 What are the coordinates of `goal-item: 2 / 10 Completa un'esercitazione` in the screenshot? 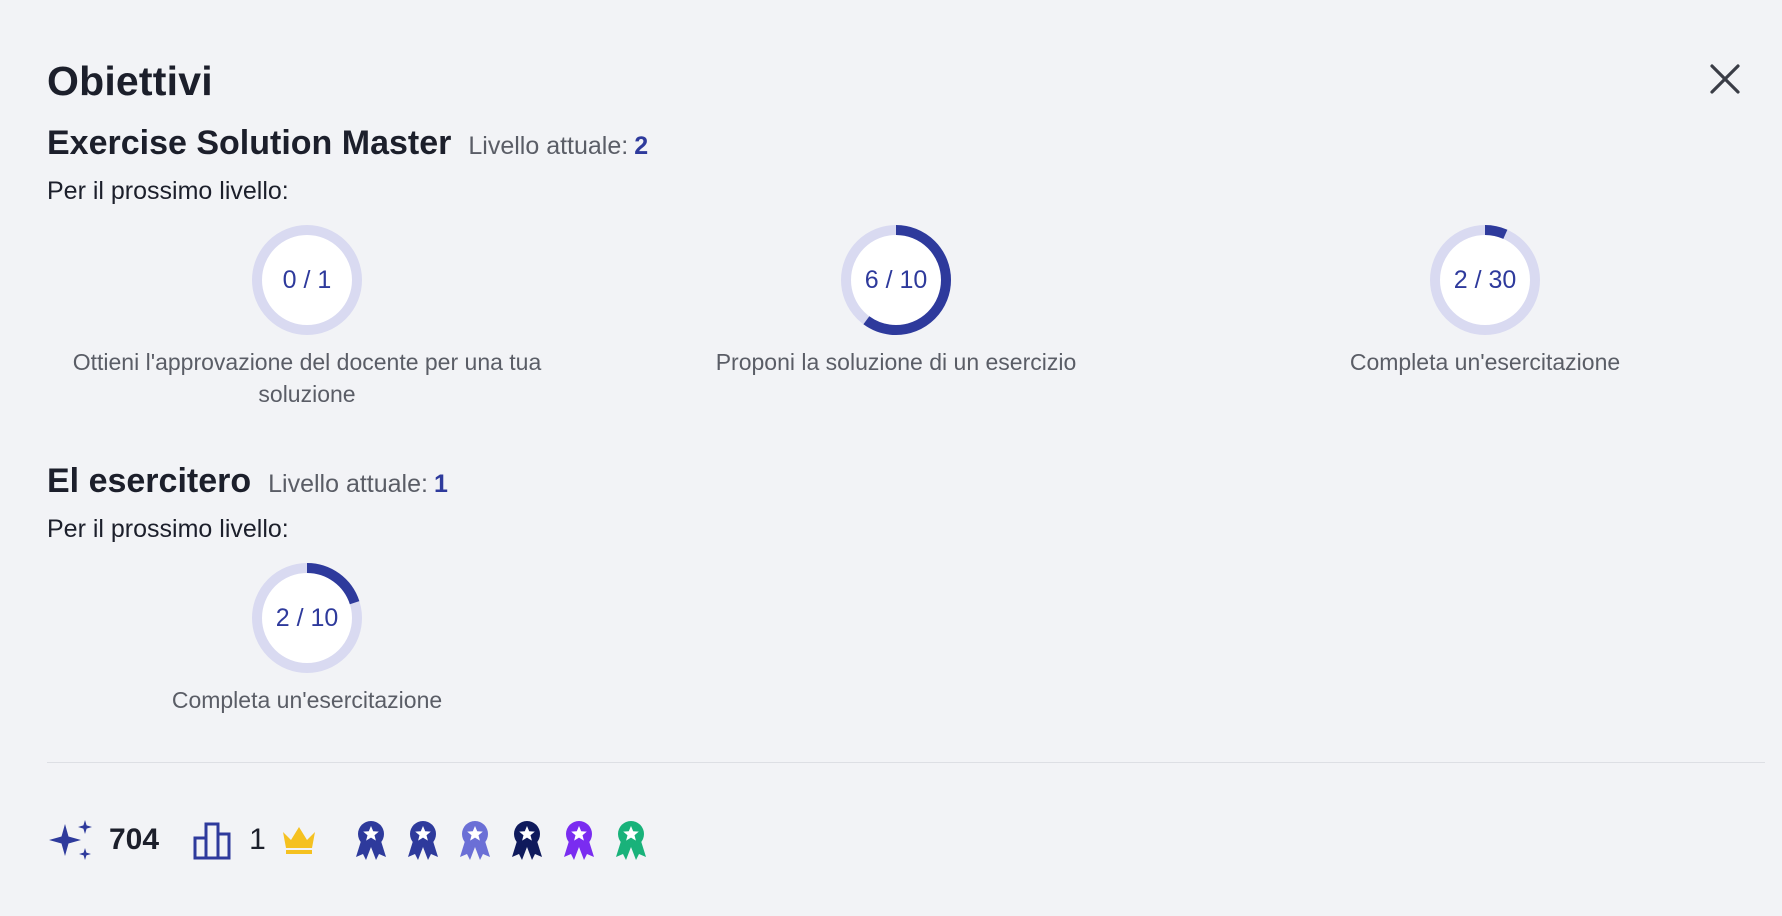 It's located at (307, 639).